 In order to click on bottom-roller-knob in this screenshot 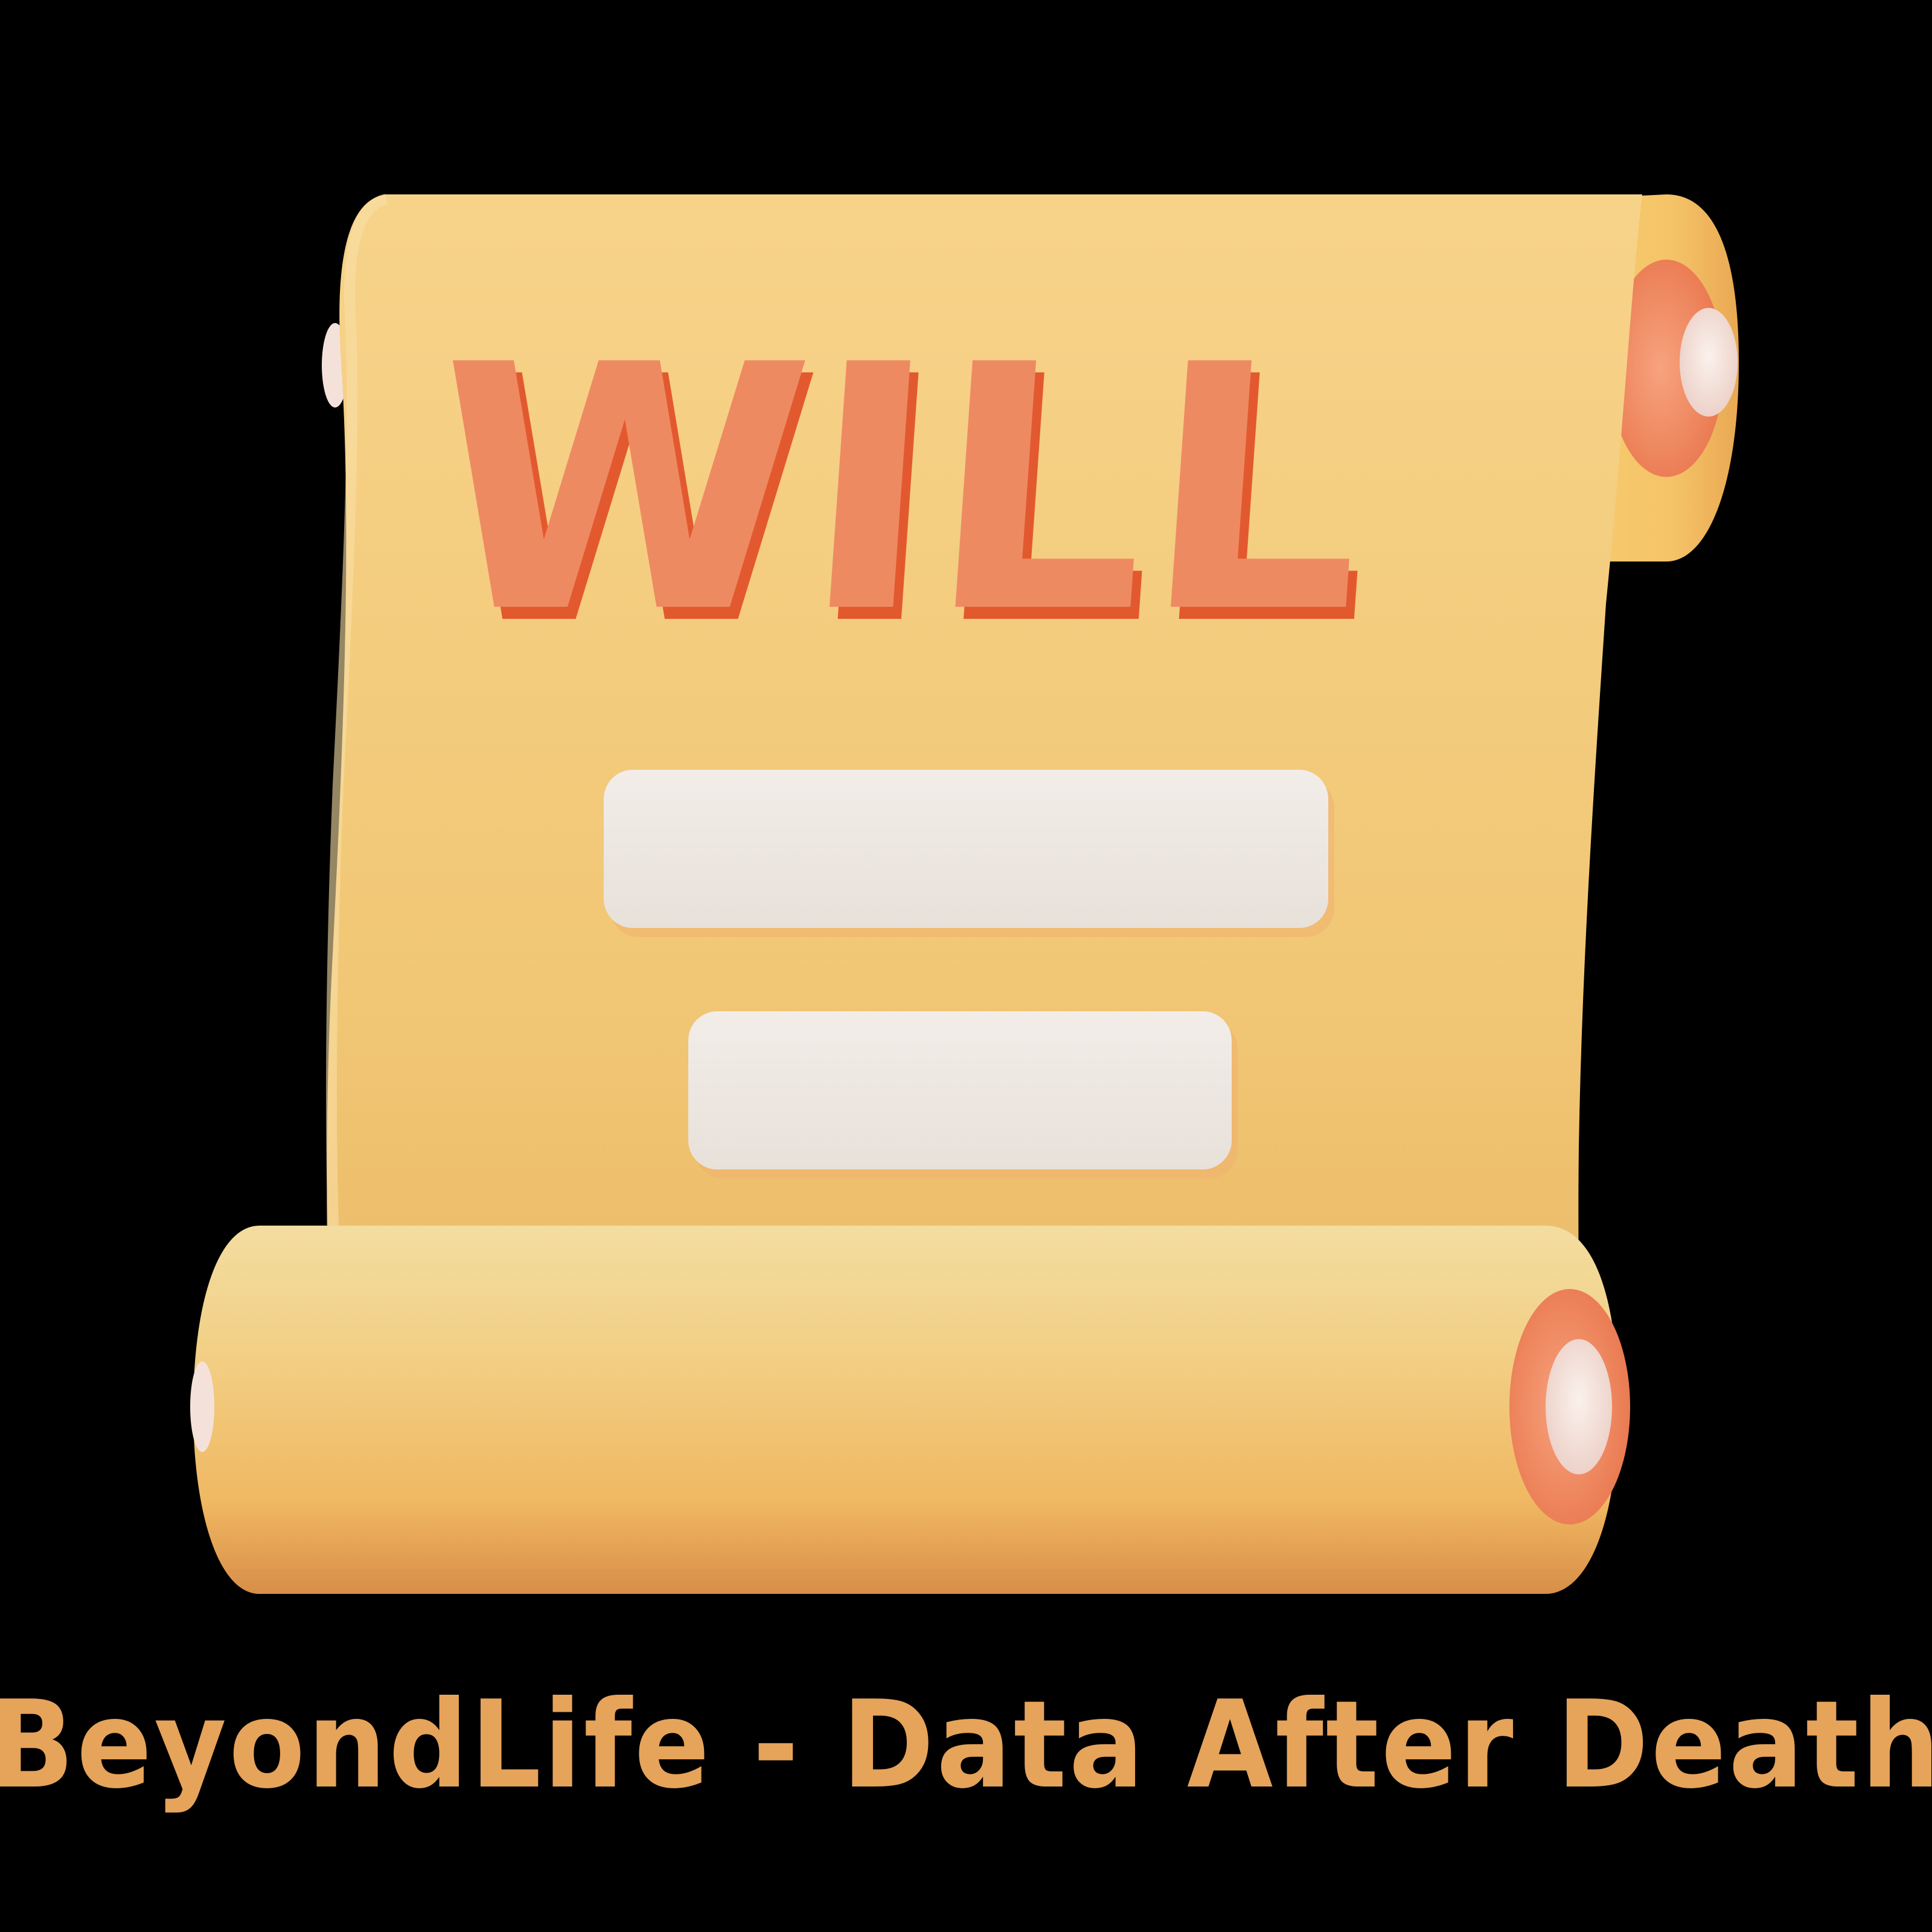, I will do `click(1579, 1407)`.